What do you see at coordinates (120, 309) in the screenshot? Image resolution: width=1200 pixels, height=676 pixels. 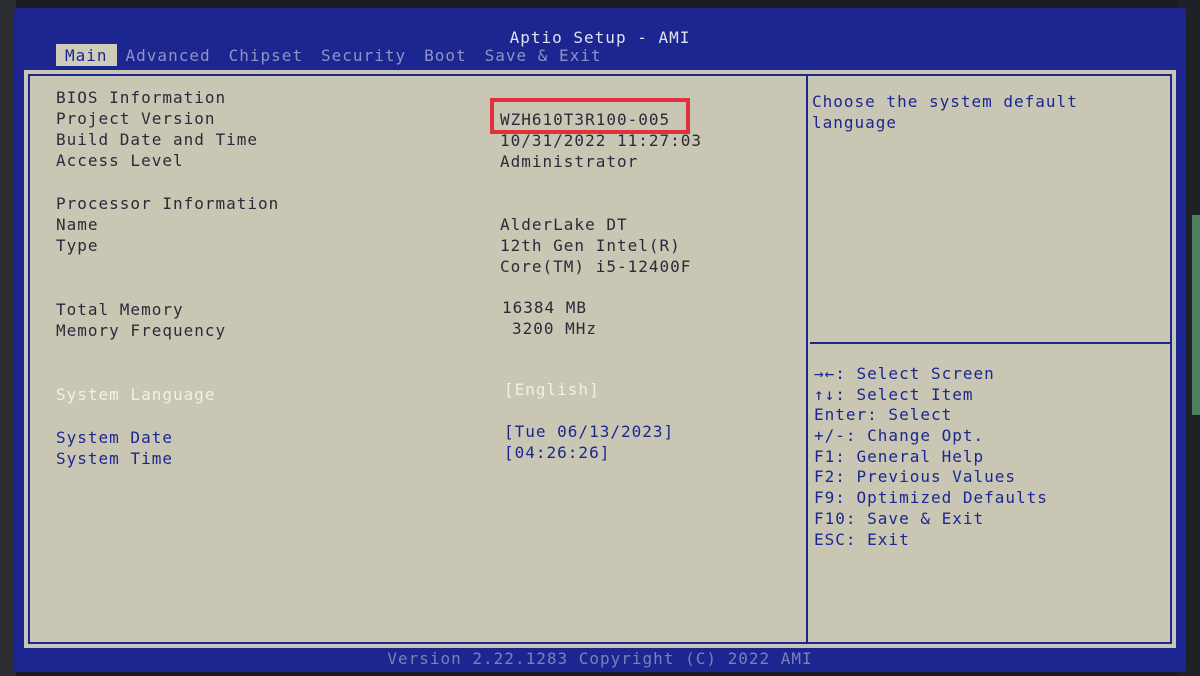 I see `total-memory-label: Total Memory` at bounding box center [120, 309].